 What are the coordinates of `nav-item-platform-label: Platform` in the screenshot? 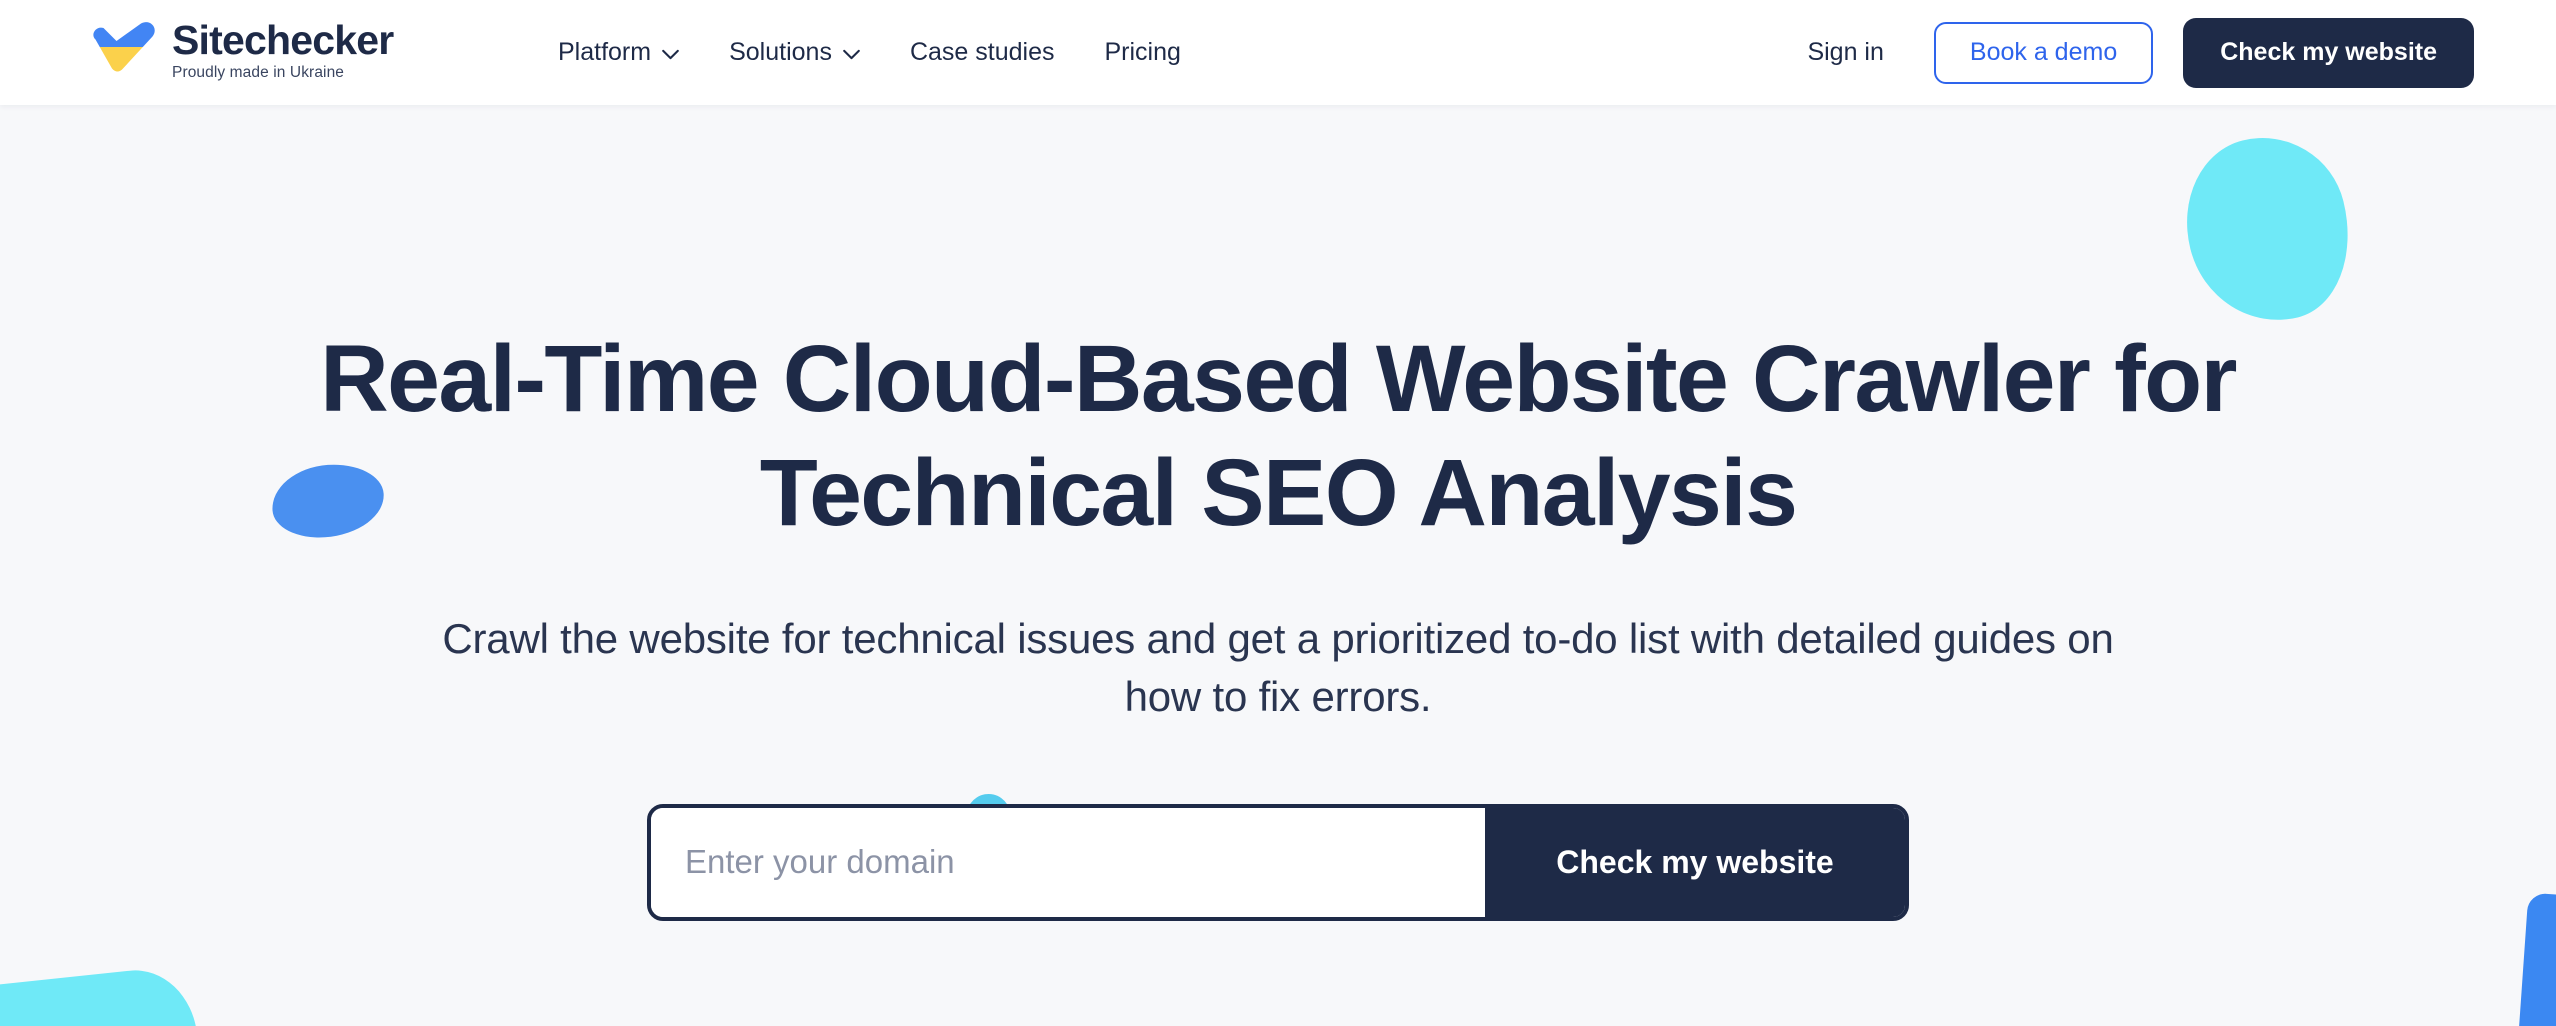 It's located at (605, 52).